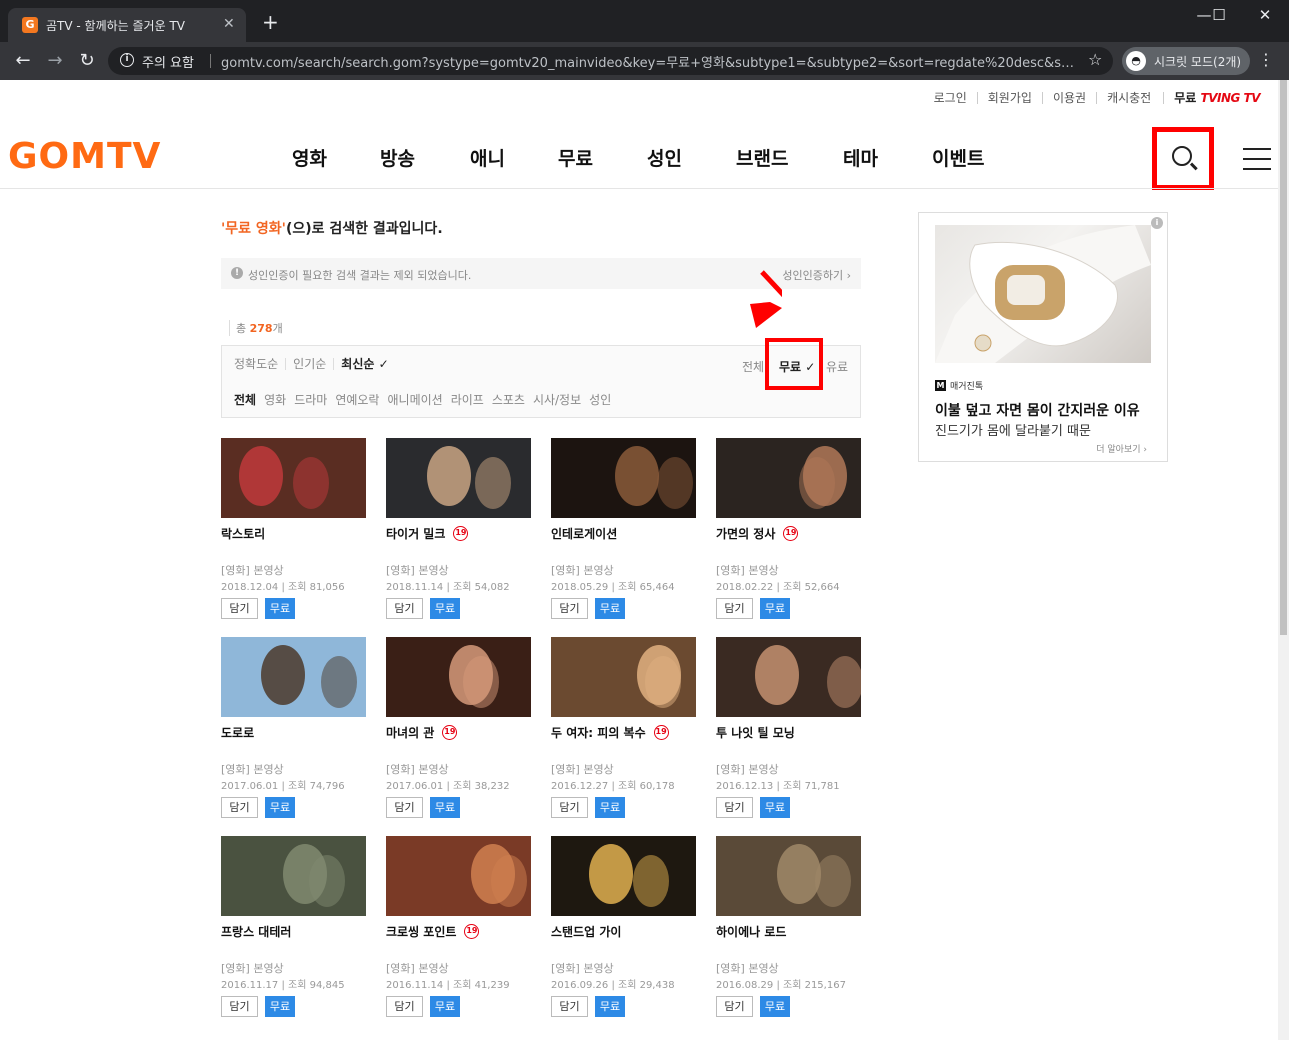 Image resolution: width=1289 pixels, height=1040 pixels. I want to click on new-tab-button: +, so click(270, 22).